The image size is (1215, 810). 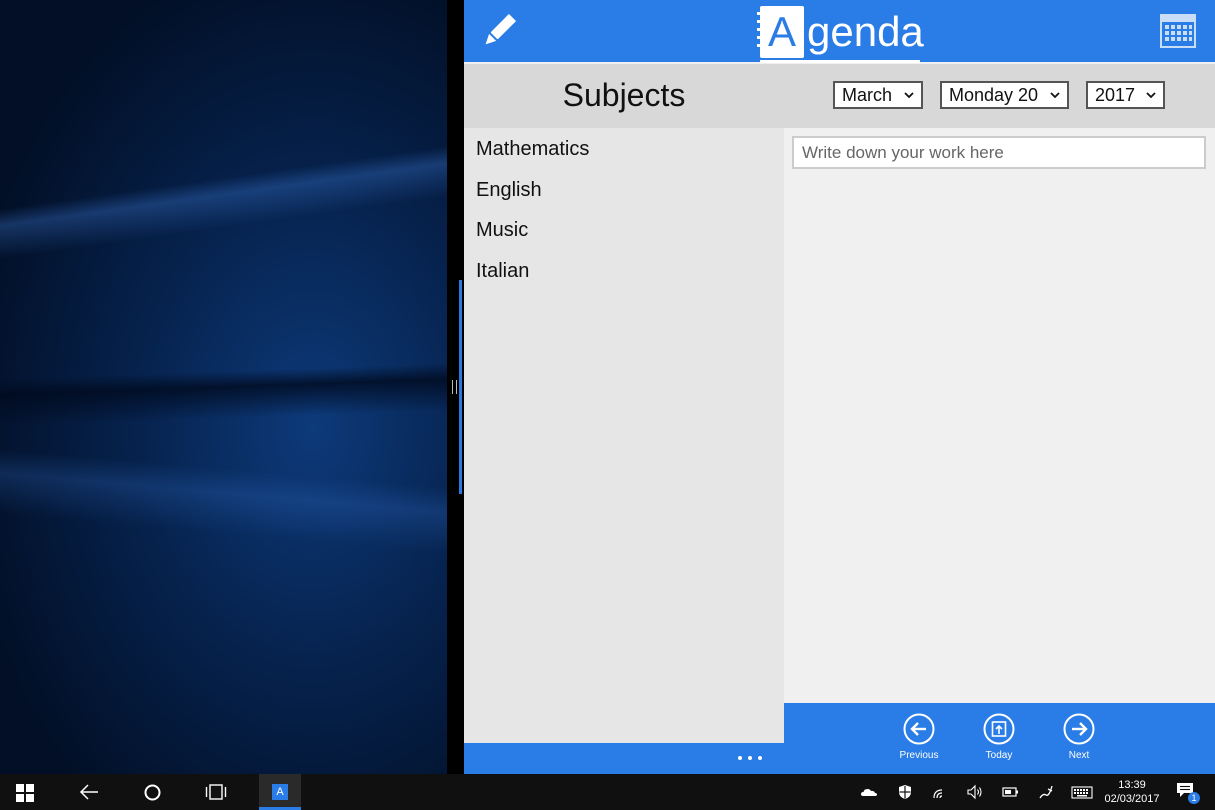 I want to click on cortana-button, so click(x=152, y=792).